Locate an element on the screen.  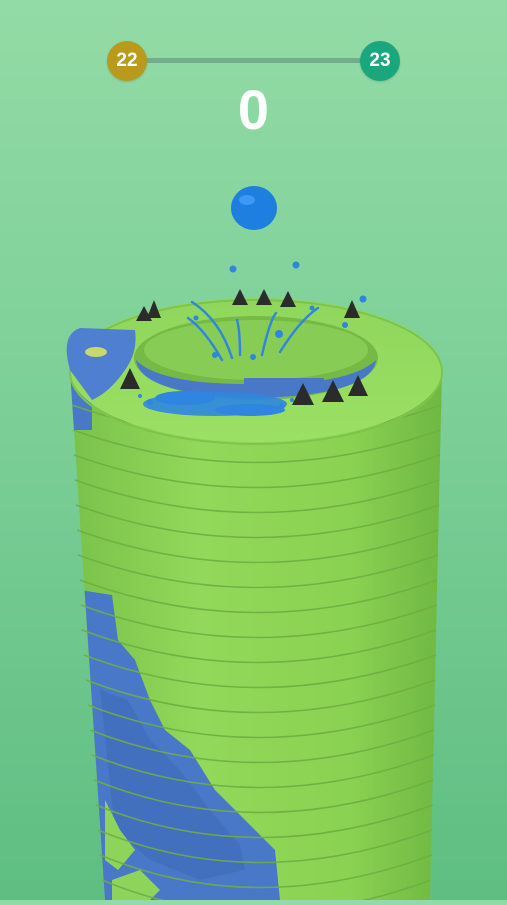
score-counter: 0 is located at coordinates (253, 109).